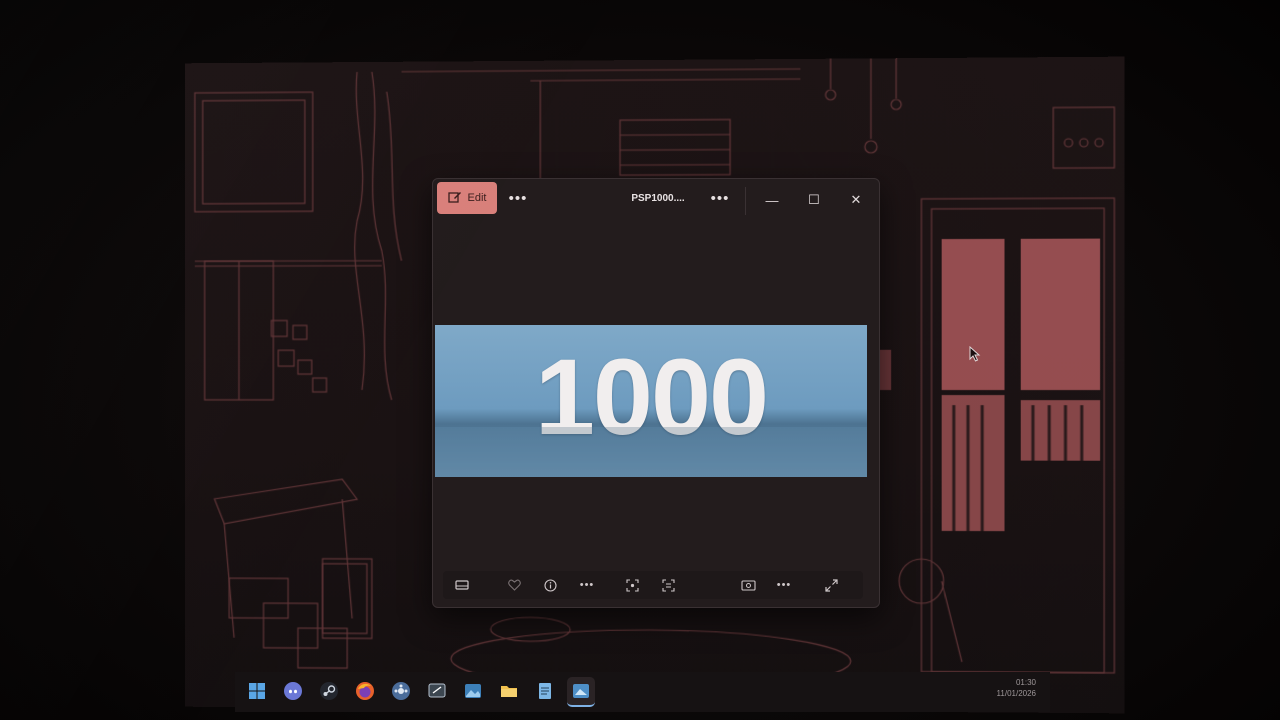 This screenshot has height=720, width=1280. What do you see at coordinates (462, 585) in the screenshot?
I see `filmstrip-icon` at bounding box center [462, 585].